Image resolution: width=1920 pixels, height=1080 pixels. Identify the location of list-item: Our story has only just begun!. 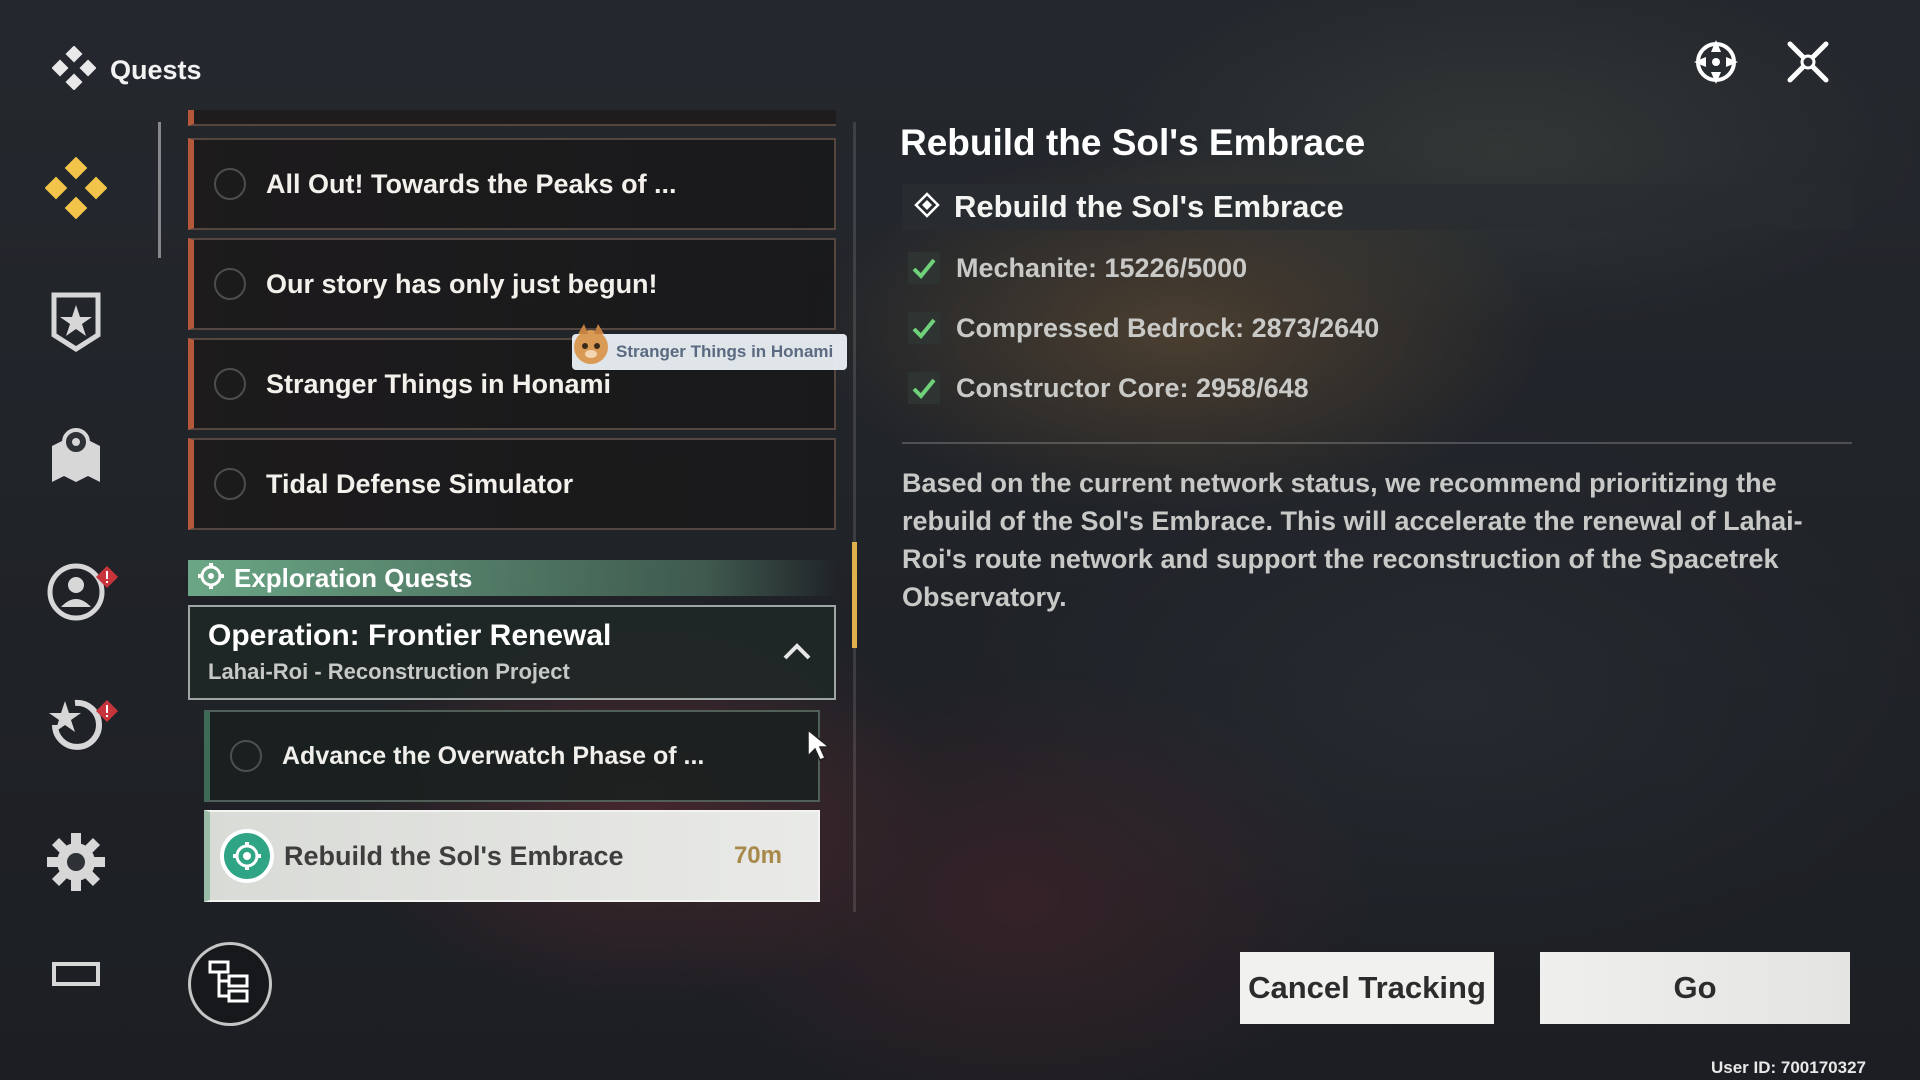
(512, 284).